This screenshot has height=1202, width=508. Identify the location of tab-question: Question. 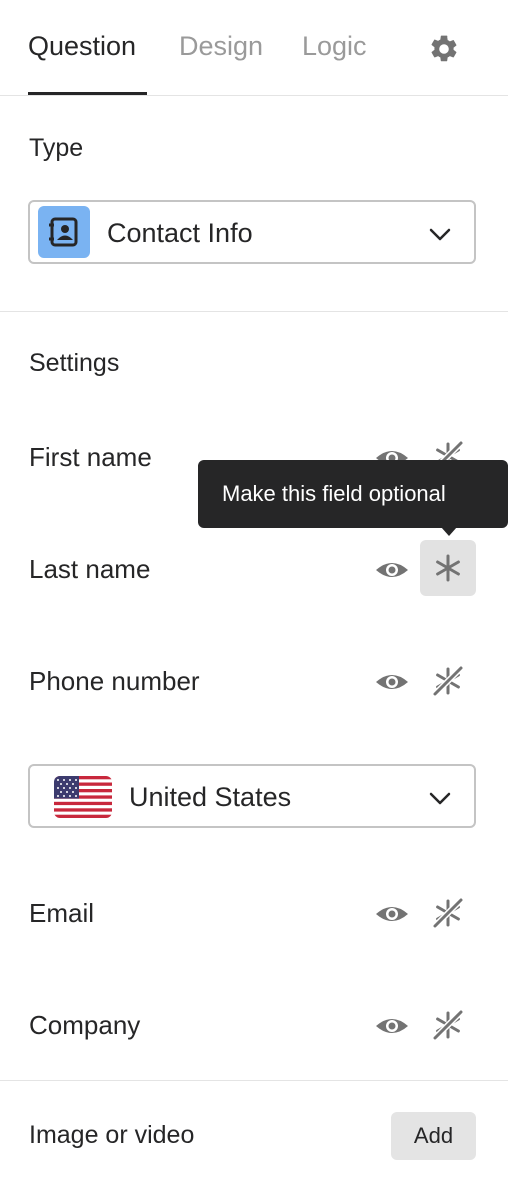
(82, 46).